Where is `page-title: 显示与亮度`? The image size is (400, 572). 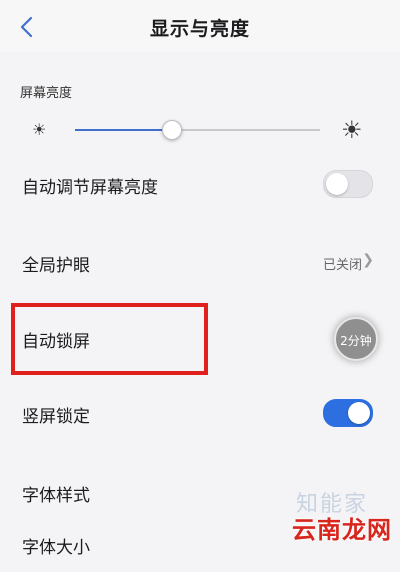
page-title: 显示与亮度 is located at coordinates (199, 29).